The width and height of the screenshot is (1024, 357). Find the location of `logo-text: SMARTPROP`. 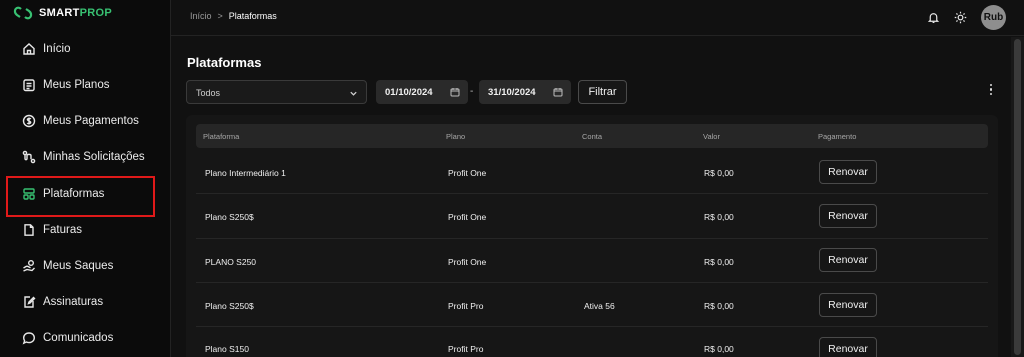

logo-text: SMARTPROP is located at coordinates (75, 13).